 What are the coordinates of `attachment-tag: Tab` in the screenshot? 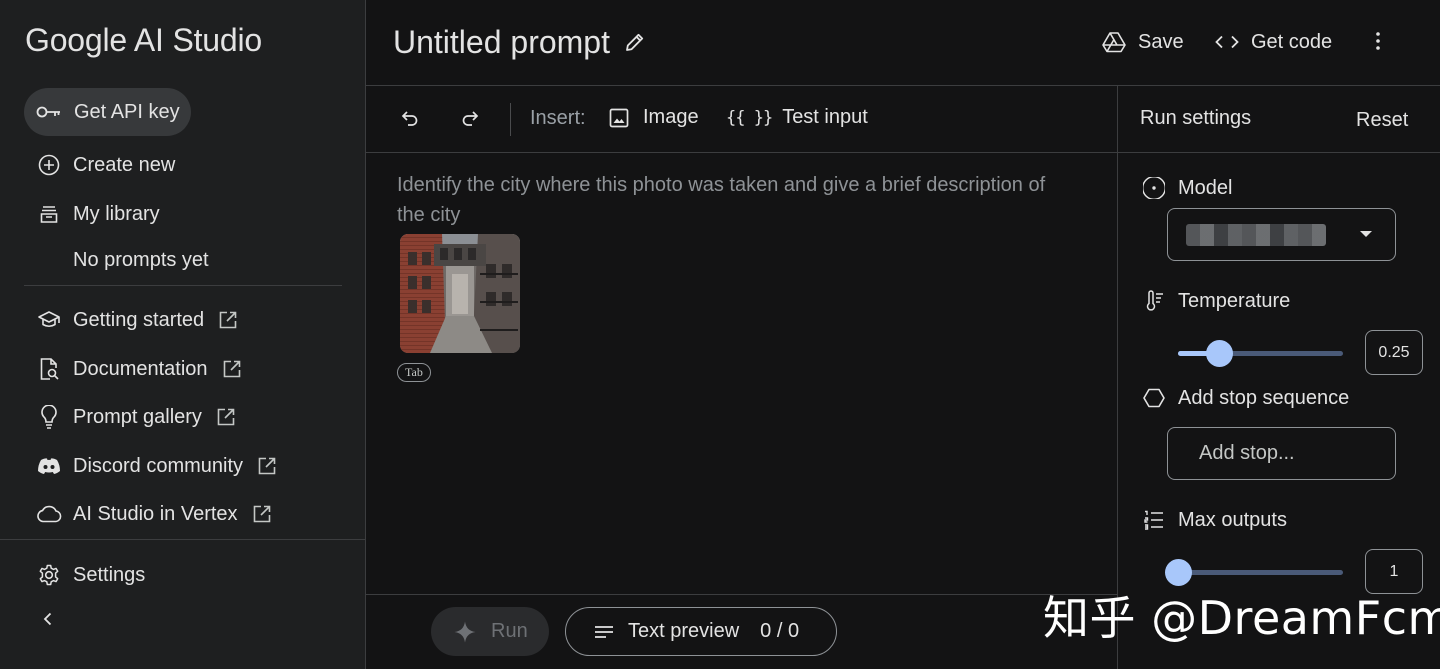 It's located at (414, 372).